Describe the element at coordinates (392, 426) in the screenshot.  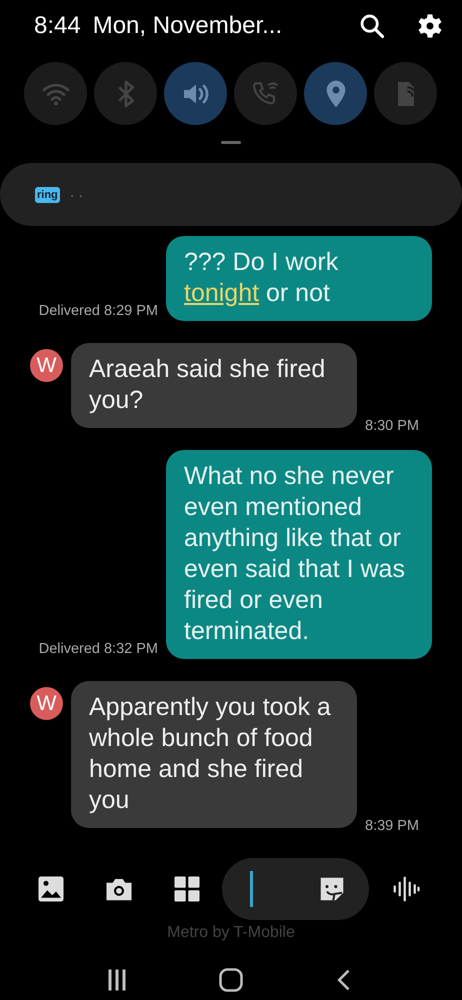
I see `message-time: 8:30 PM` at that location.